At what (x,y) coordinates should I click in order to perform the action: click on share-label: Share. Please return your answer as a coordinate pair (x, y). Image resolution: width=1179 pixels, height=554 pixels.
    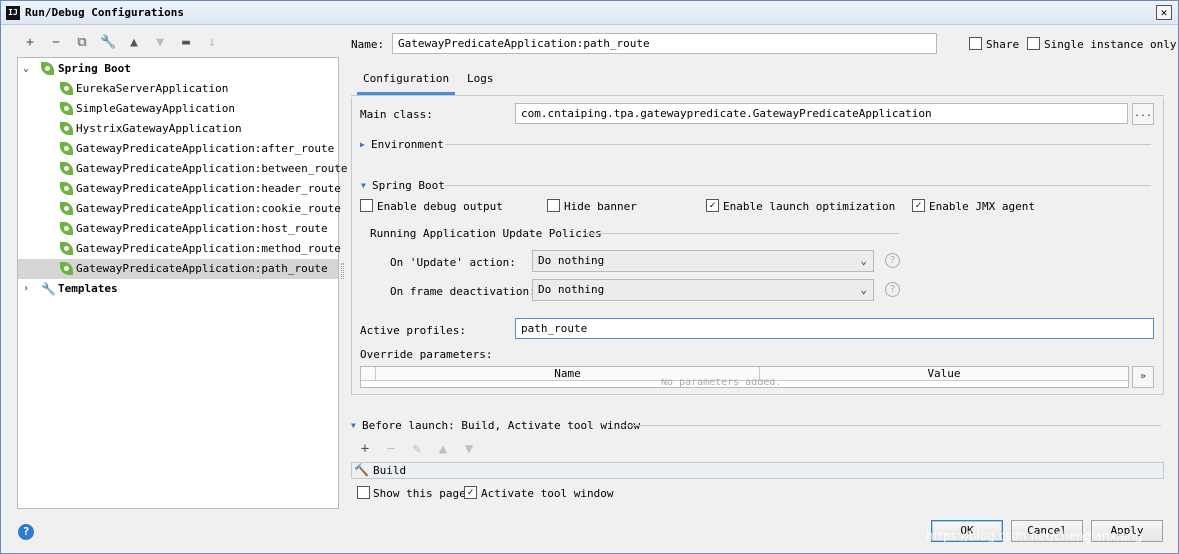
    Looking at the image, I should click on (1003, 44).